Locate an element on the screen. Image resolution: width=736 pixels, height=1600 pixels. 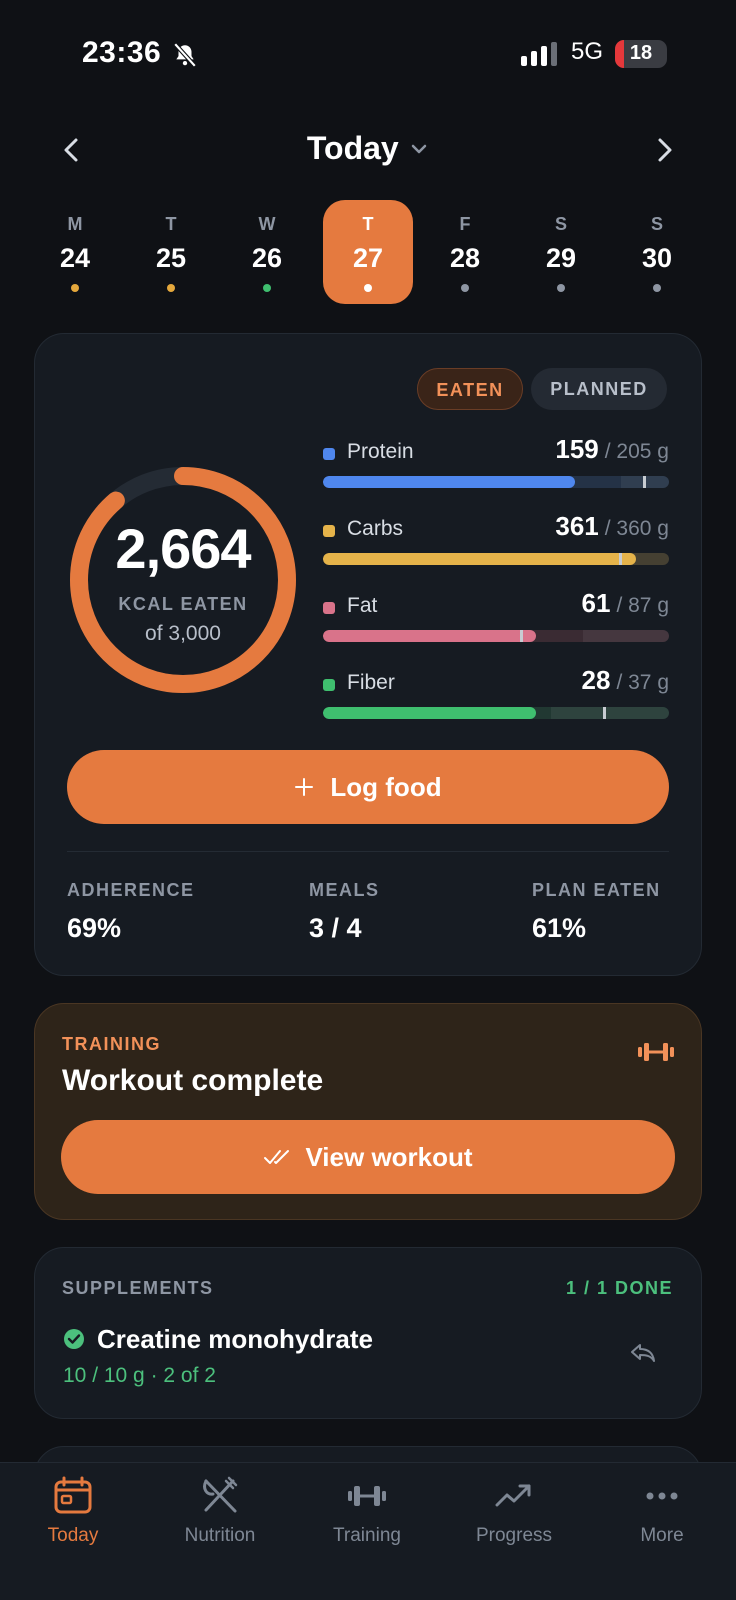
trend-up-icon is located at coordinates (513, 1495).